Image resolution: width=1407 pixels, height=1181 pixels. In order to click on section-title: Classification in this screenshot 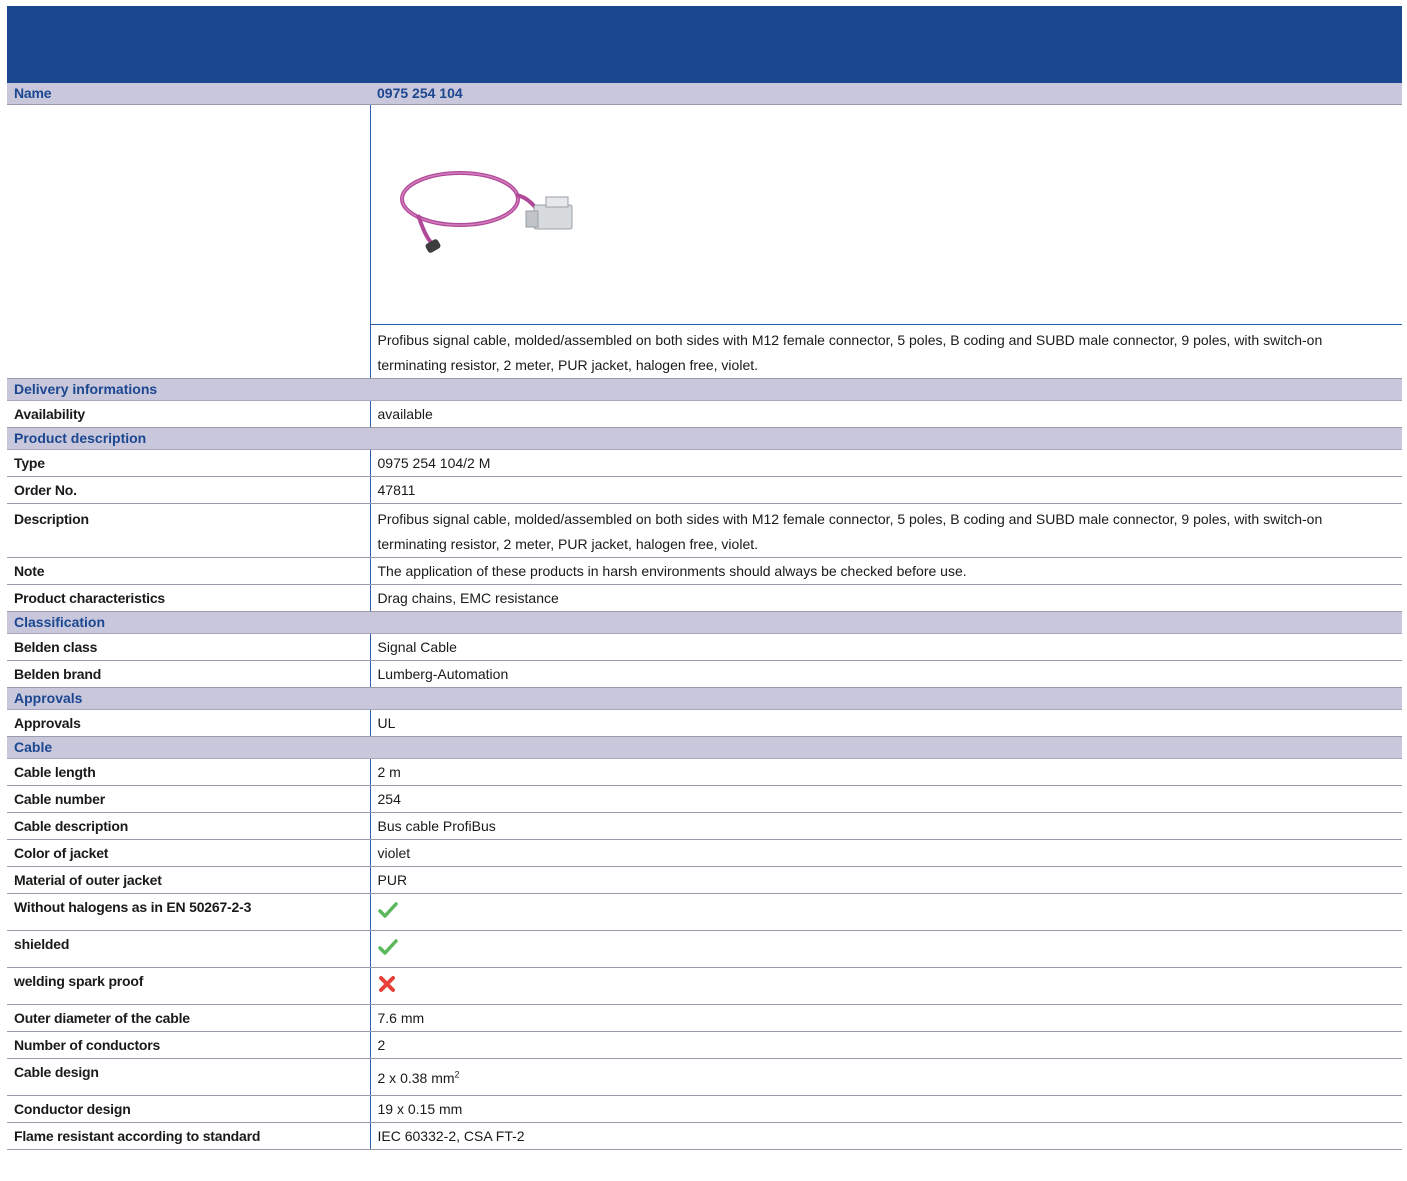, I will do `click(704, 622)`.